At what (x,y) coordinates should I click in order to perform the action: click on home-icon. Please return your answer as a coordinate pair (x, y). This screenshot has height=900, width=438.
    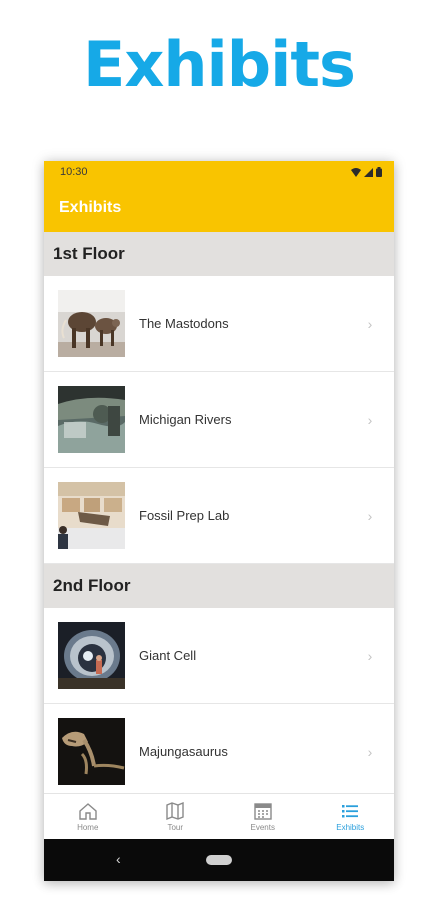
    Looking at the image, I should click on (88, 811).